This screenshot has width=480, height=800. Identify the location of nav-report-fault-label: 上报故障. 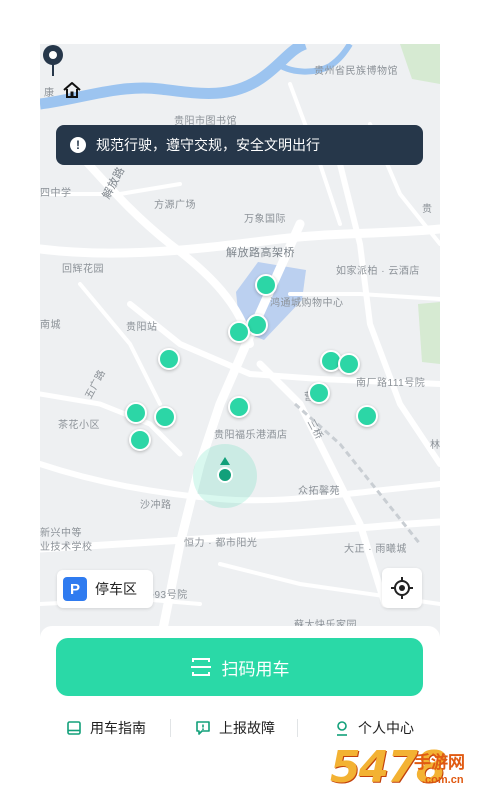
(247, 728).